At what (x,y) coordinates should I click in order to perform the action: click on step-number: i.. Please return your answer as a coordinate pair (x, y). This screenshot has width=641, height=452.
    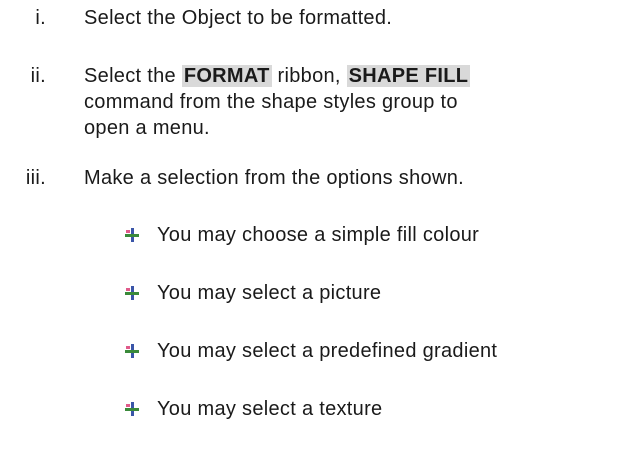
    Looking at the image, I should click on (40, 18).